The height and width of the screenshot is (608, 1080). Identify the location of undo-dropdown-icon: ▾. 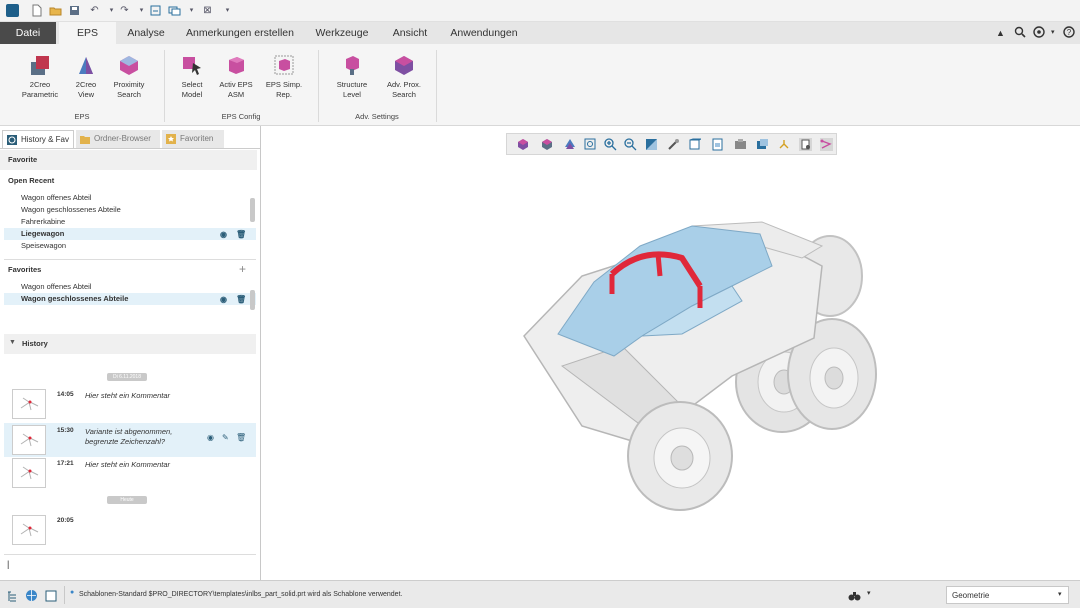
(111, 10).